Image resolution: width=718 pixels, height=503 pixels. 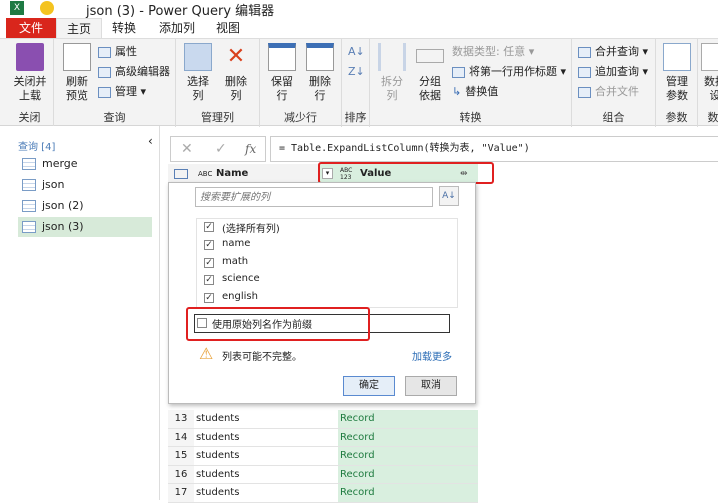 I want to click on cancel-button: 取消, so click(x=431, y=386).